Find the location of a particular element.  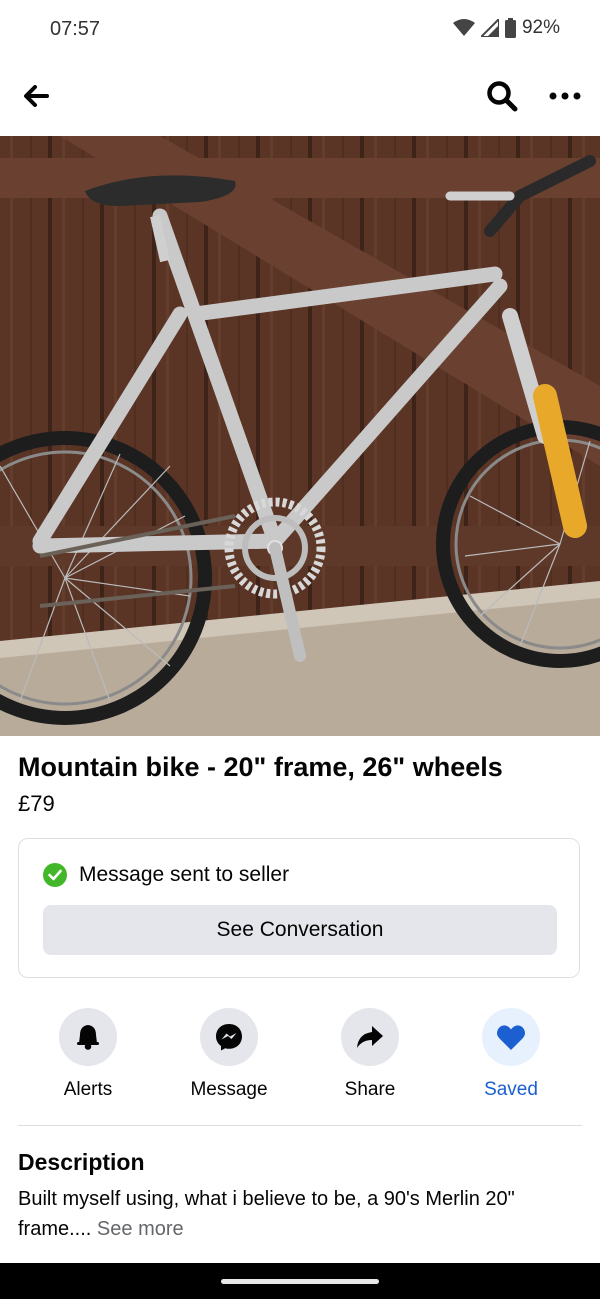

top-nav is located at coordinates (300, 98).